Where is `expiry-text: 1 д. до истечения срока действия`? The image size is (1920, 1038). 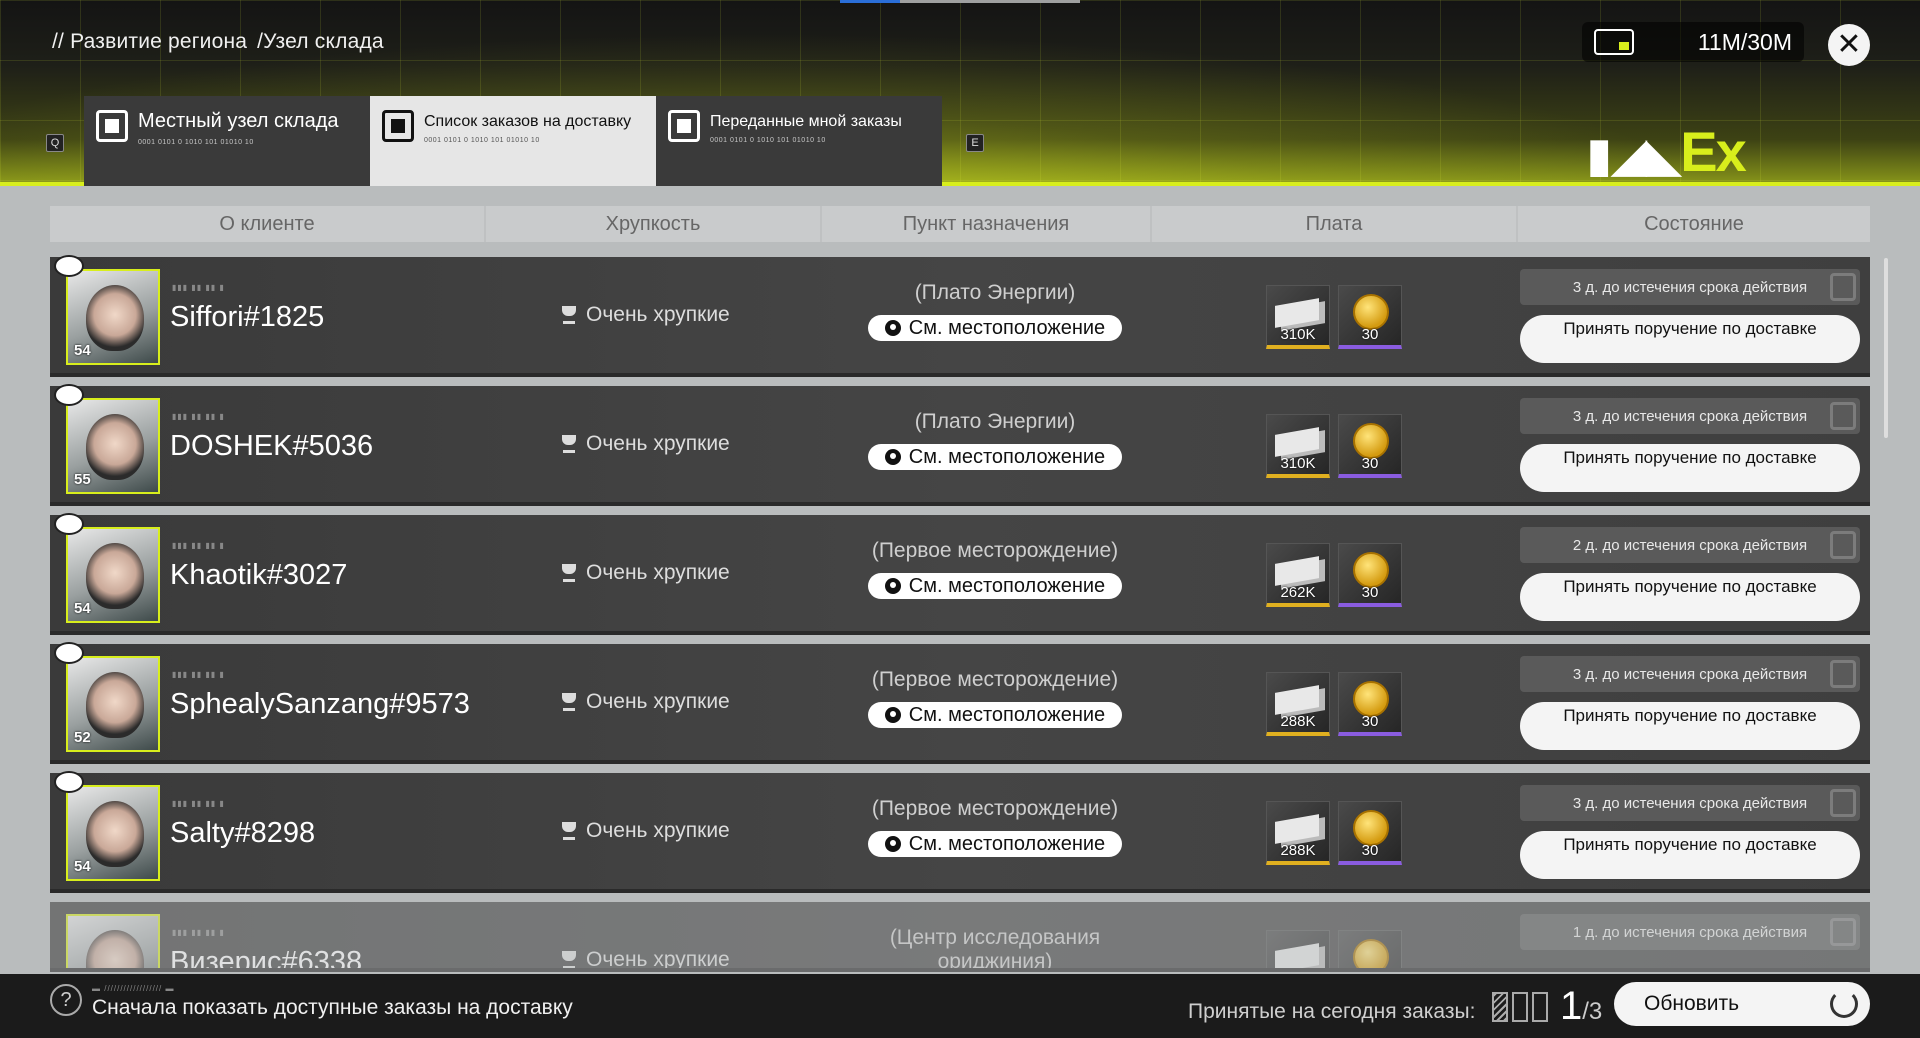 expiry-text: 1 д. до истечения срока действия is located at coordinates (1690, 932).